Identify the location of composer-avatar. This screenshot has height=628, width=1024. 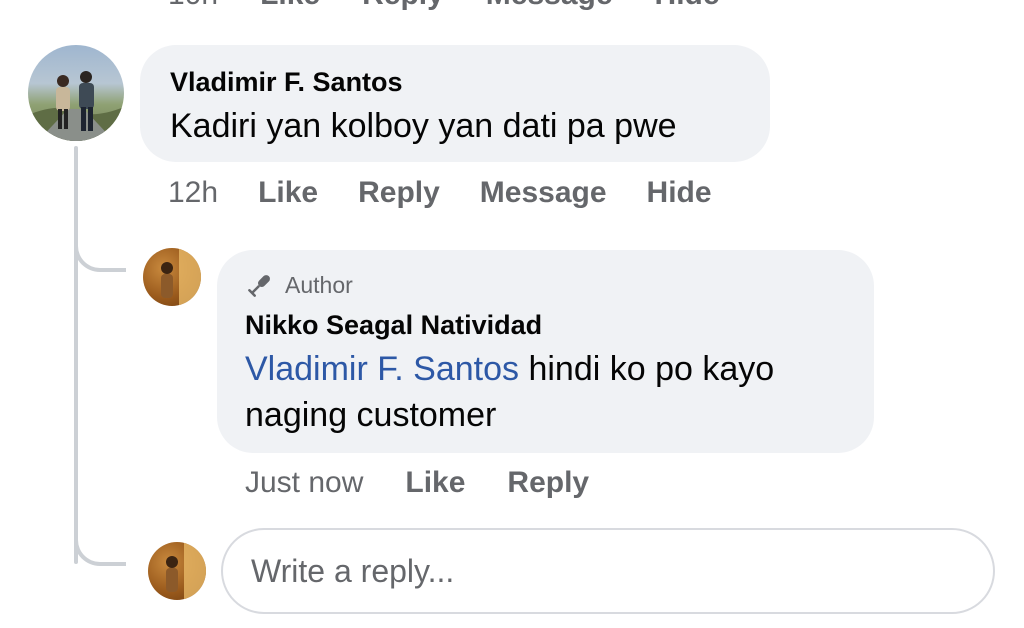
(177, 571).